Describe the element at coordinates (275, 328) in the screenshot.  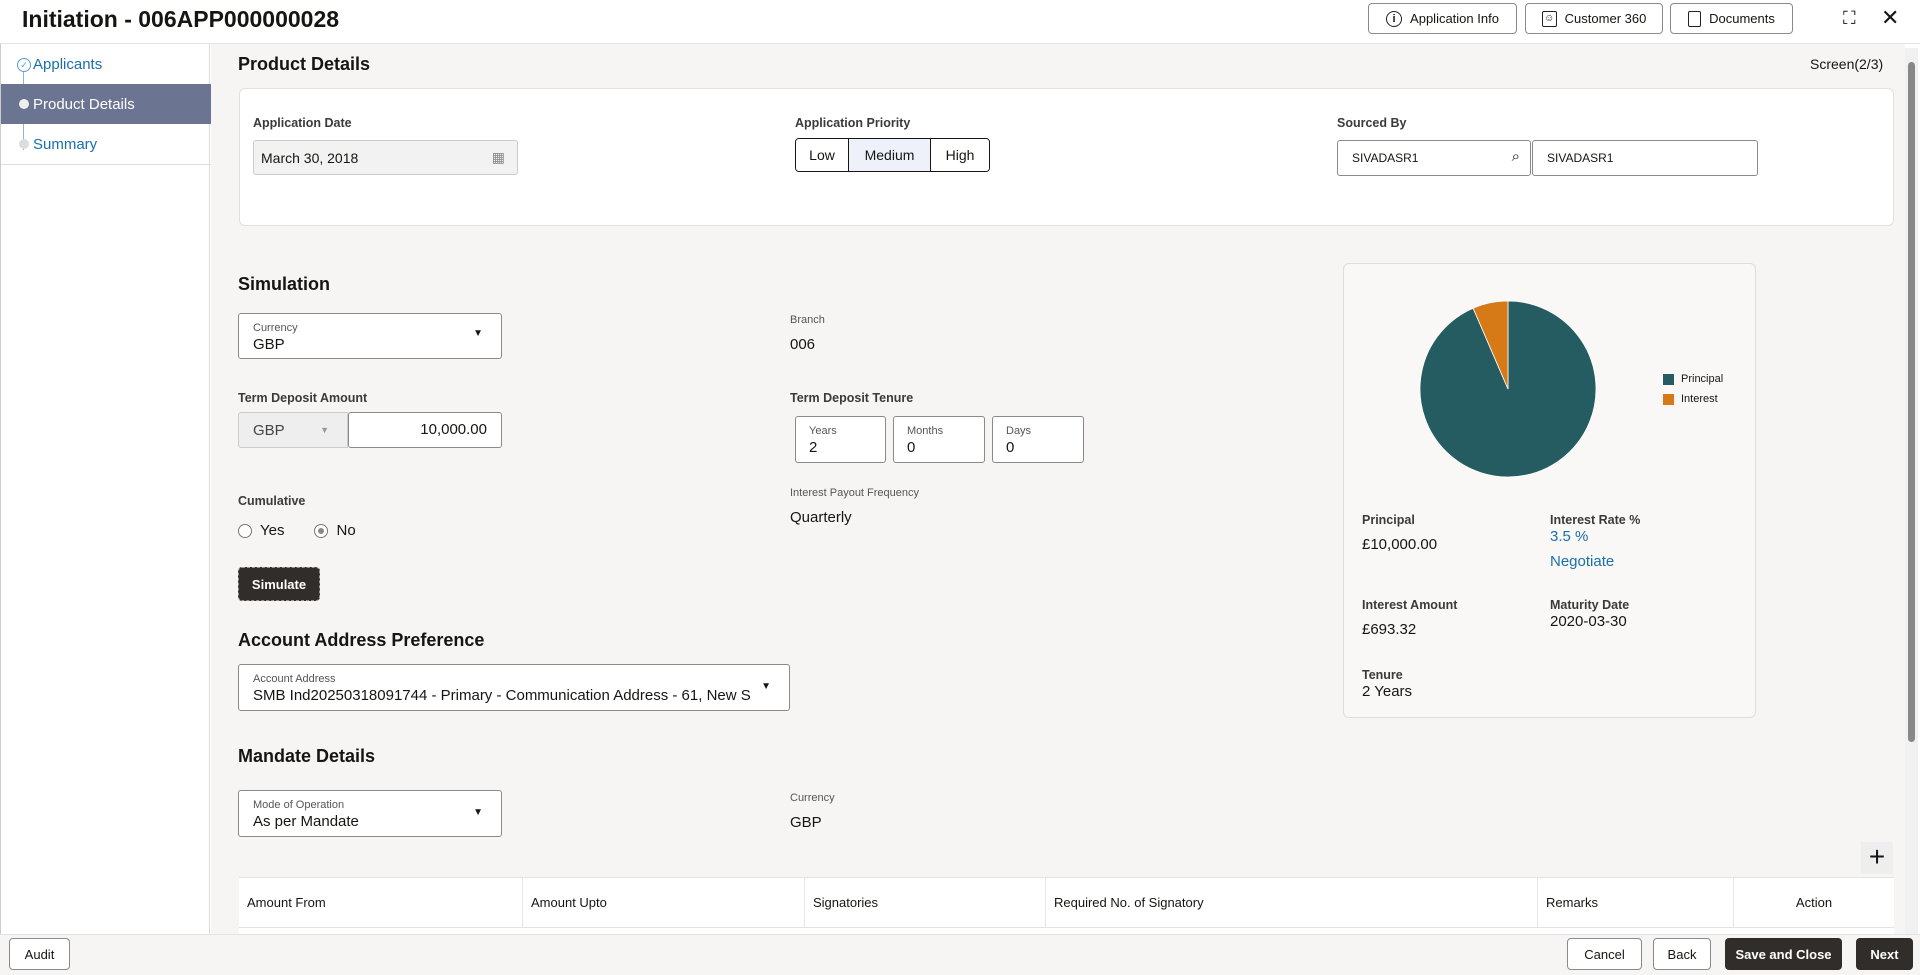
I see `currency-label: Currency` at that location.